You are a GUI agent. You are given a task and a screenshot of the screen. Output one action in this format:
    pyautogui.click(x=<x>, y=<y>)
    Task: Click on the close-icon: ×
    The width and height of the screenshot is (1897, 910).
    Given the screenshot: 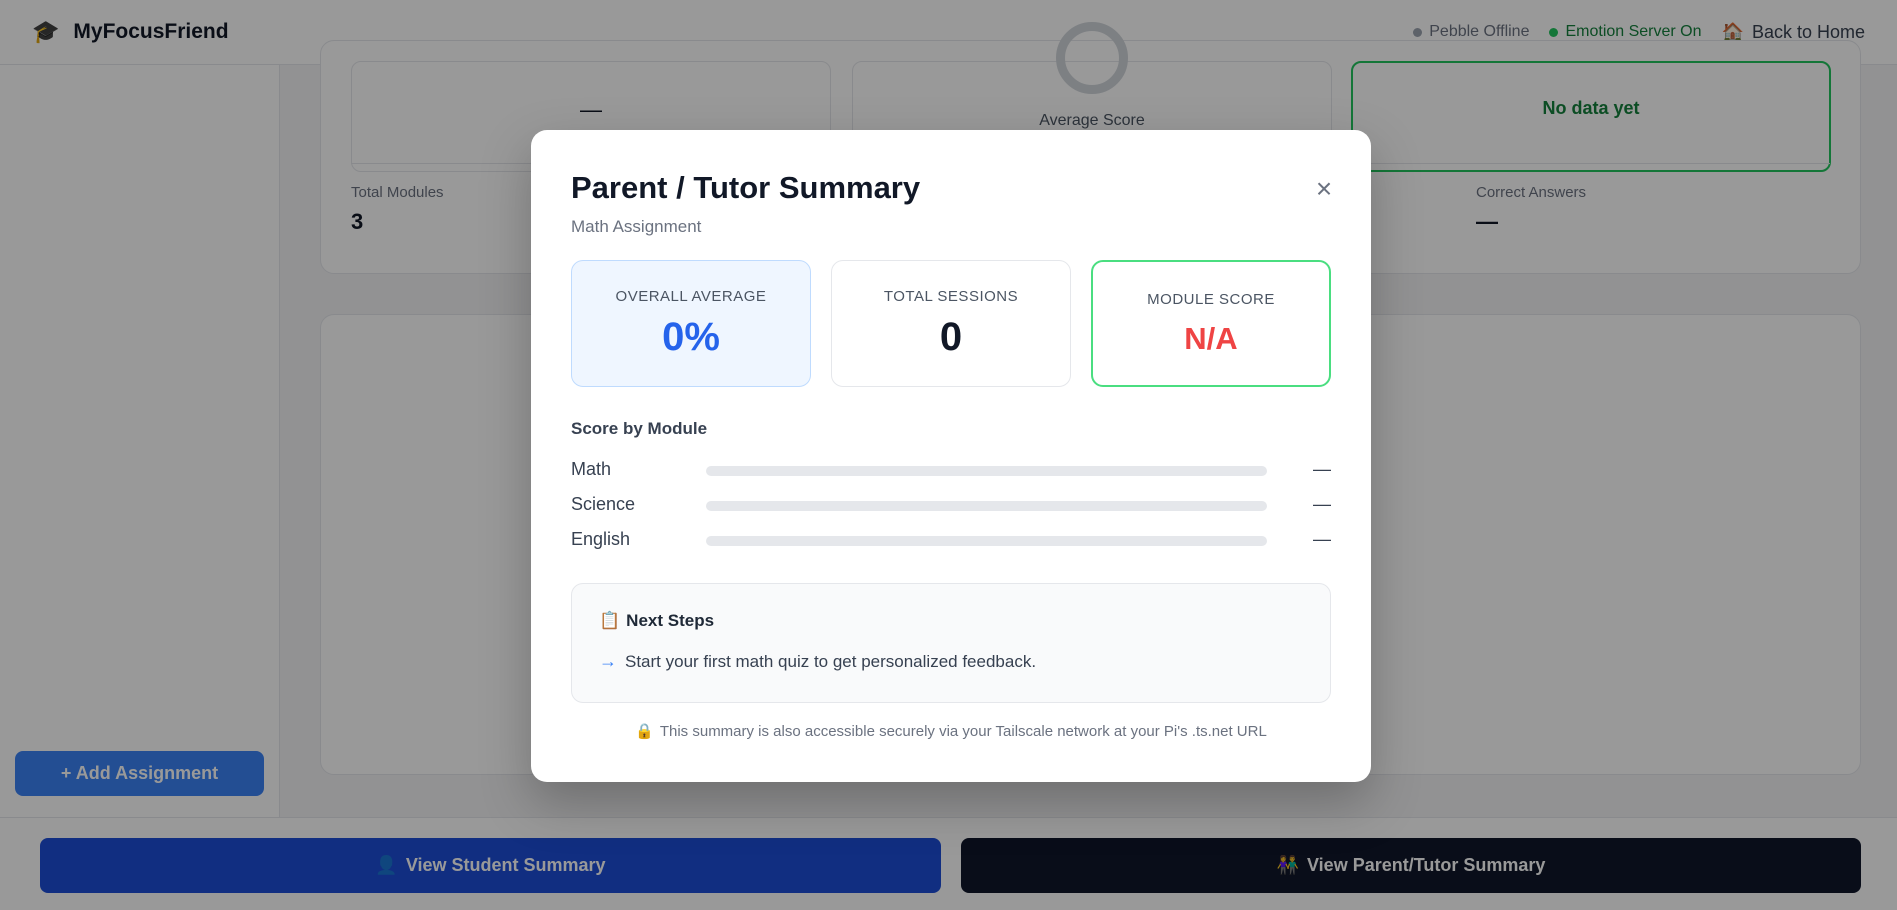 What is the action you would take?
    pyautogui.click(x=1324, y=189)
    